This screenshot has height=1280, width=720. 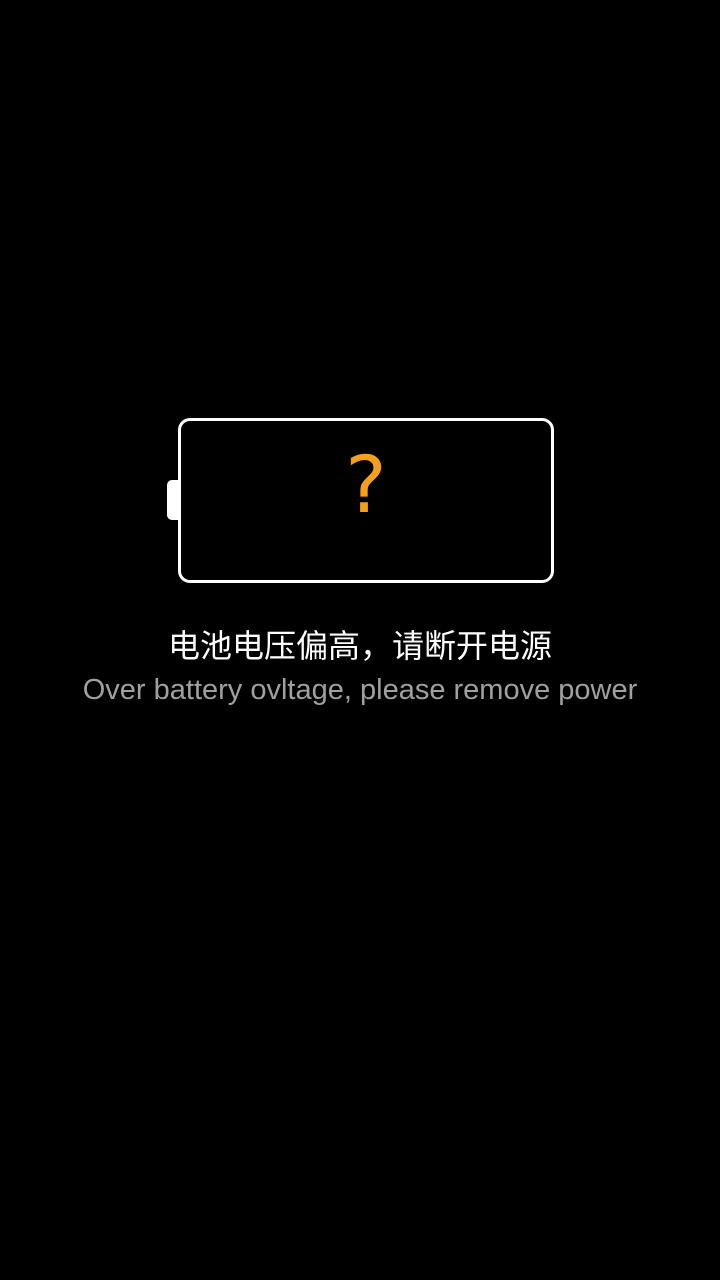 I want to click on battery-unknown-icon: ?, so click(x=366, y=500).